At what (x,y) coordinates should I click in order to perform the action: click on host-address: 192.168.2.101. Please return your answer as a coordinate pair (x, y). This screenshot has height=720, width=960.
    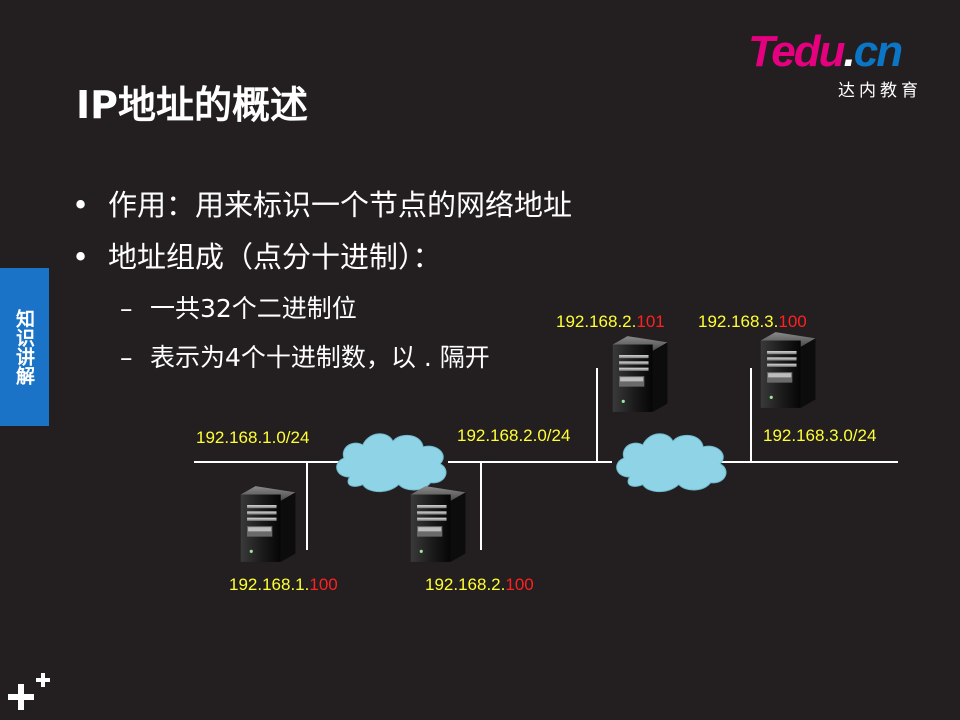
    Looking at the image, I should click on (610, 321).